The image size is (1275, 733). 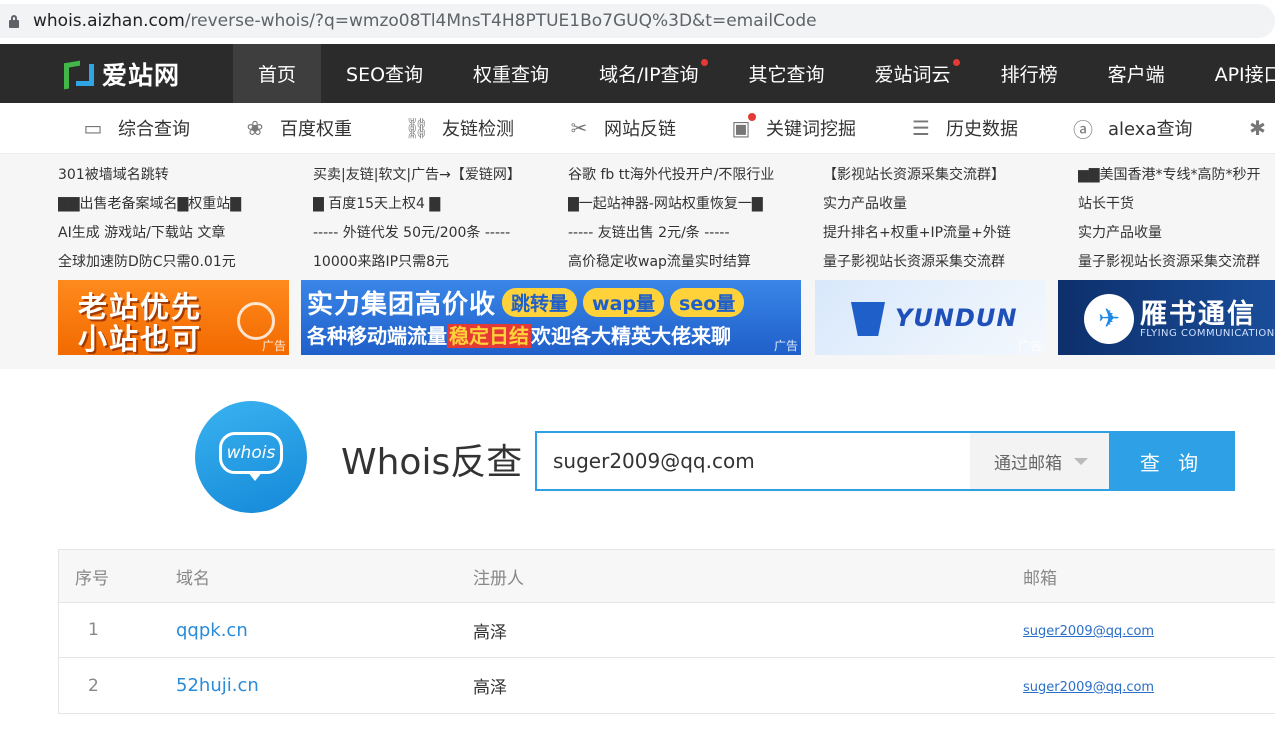 I want to click on ad-banner: ✈ 雁书通信 FLYING COMMUNICATION, so click(x=1166, y=317).